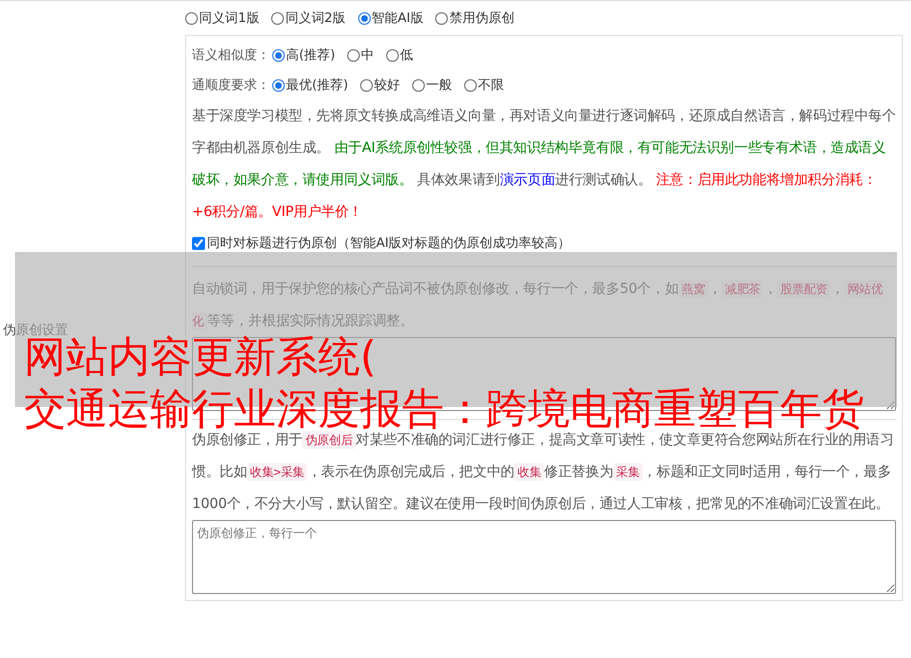 The image size is (911, 658). Describe the element at coordinates (367, 55) in the screenshot. I see `radio-label: 中` at that location.